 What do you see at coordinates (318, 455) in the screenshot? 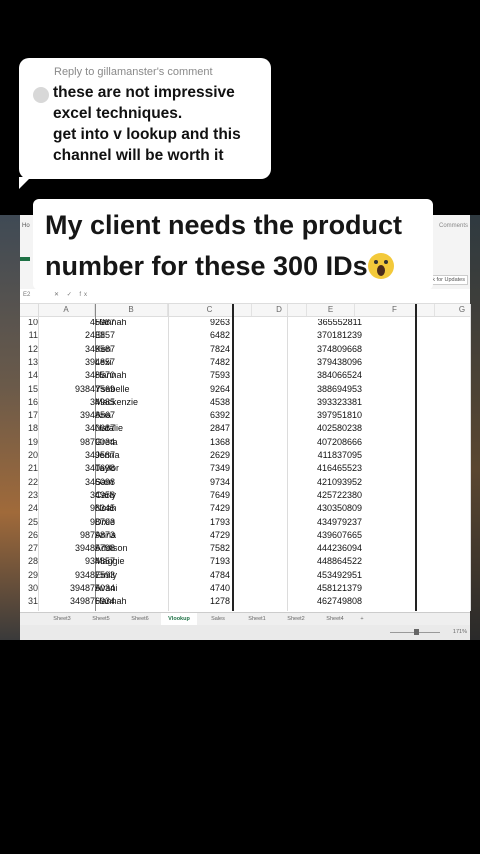
I see `product-number-cell: 411837095` at bounding box center [318, 455].